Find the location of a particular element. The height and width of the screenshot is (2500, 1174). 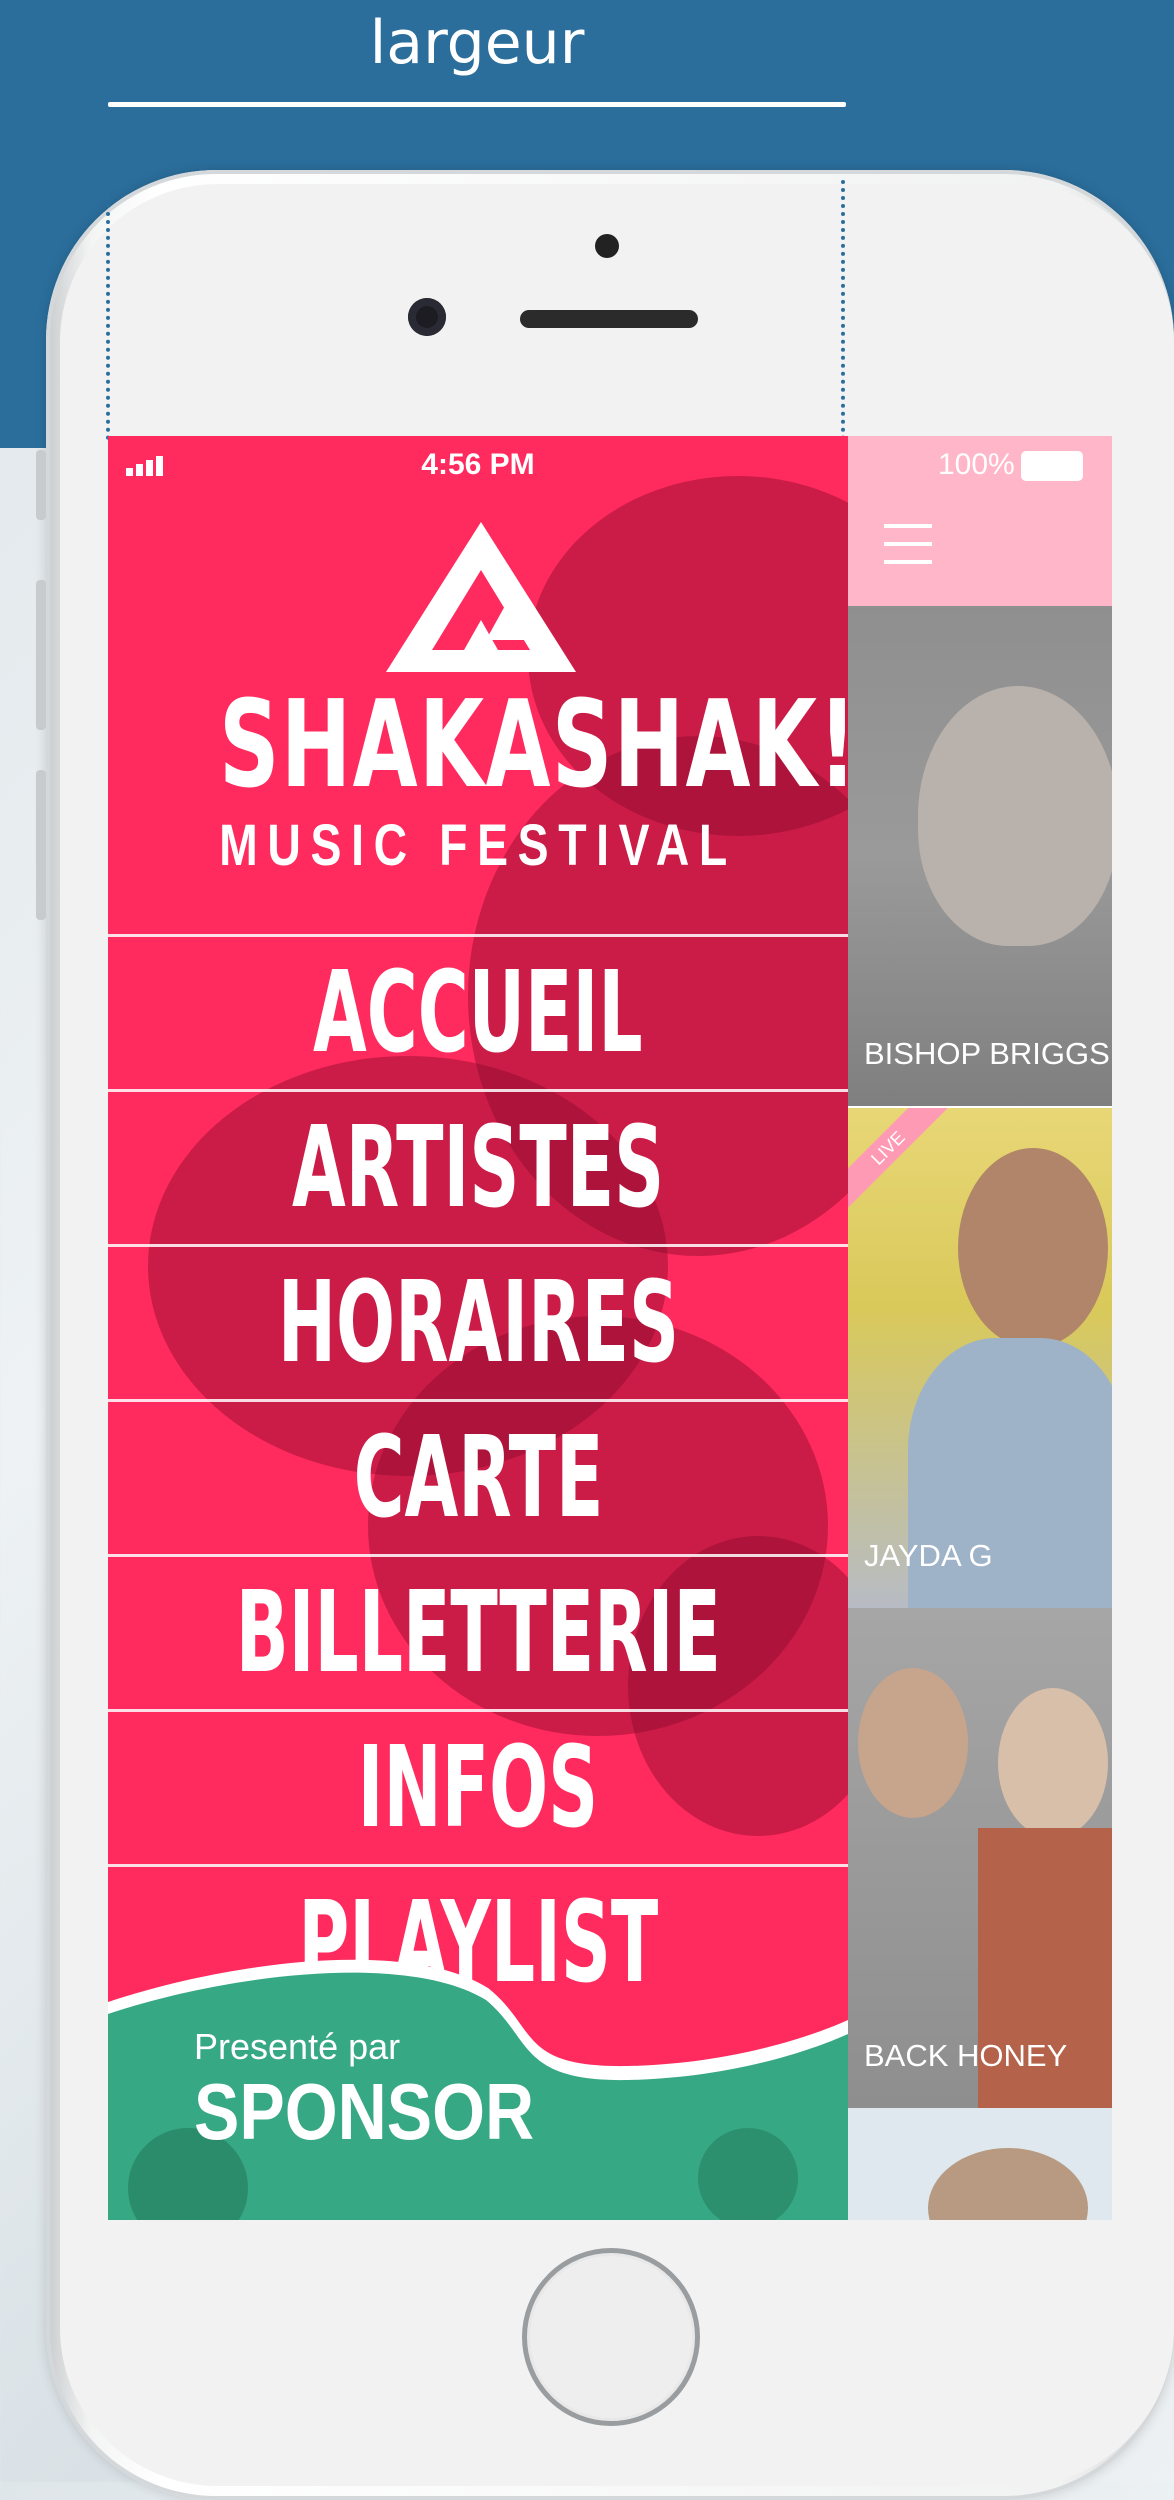

menu-item-horaires: HORAIRES is located at coordinates (478, 1321).